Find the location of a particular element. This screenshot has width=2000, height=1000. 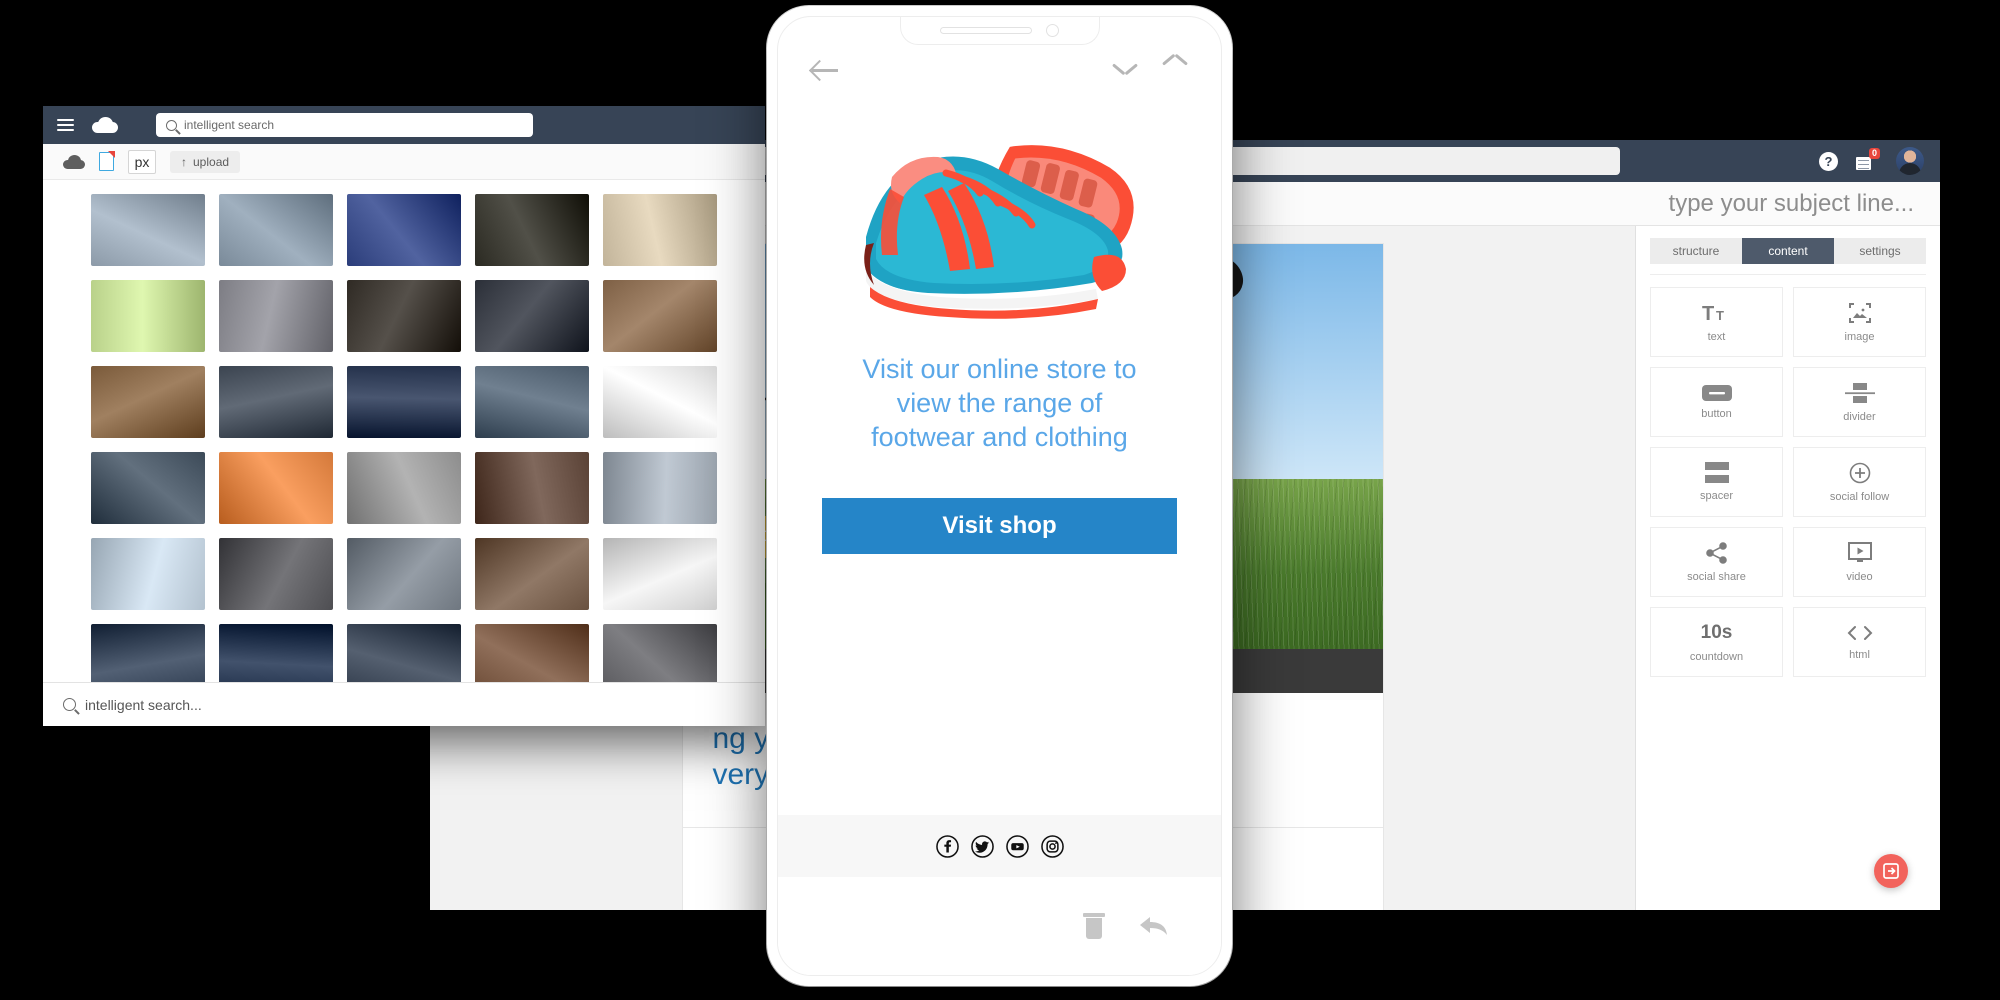

library-search-input: intelligent search is located at coordinates (344, 125).